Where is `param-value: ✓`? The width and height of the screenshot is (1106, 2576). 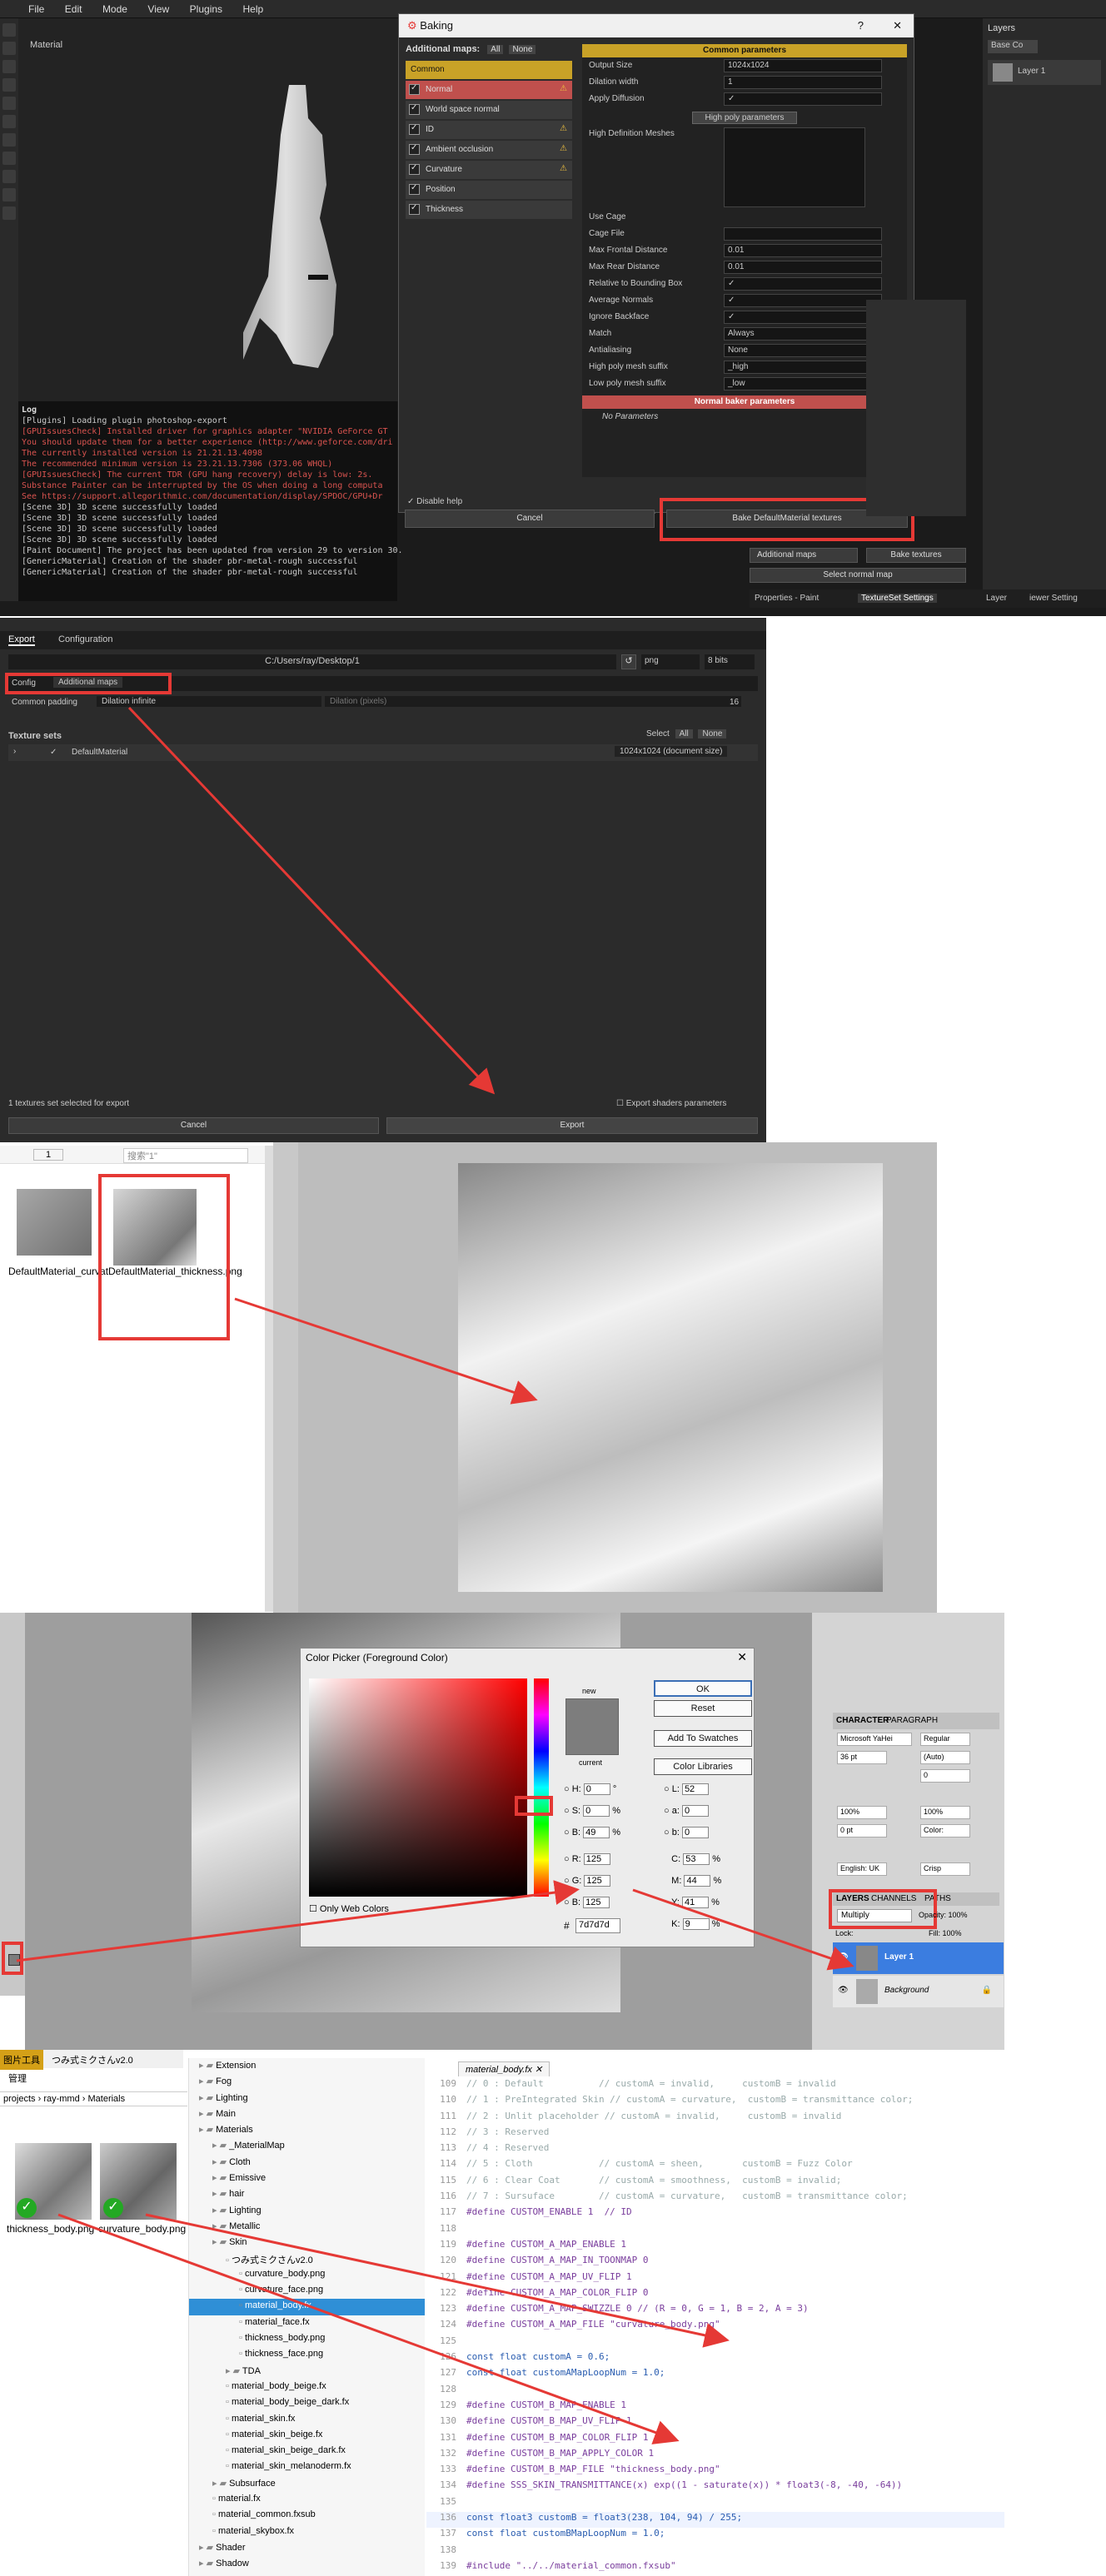 param-value: ✓ is located at coordinates (803, 284).